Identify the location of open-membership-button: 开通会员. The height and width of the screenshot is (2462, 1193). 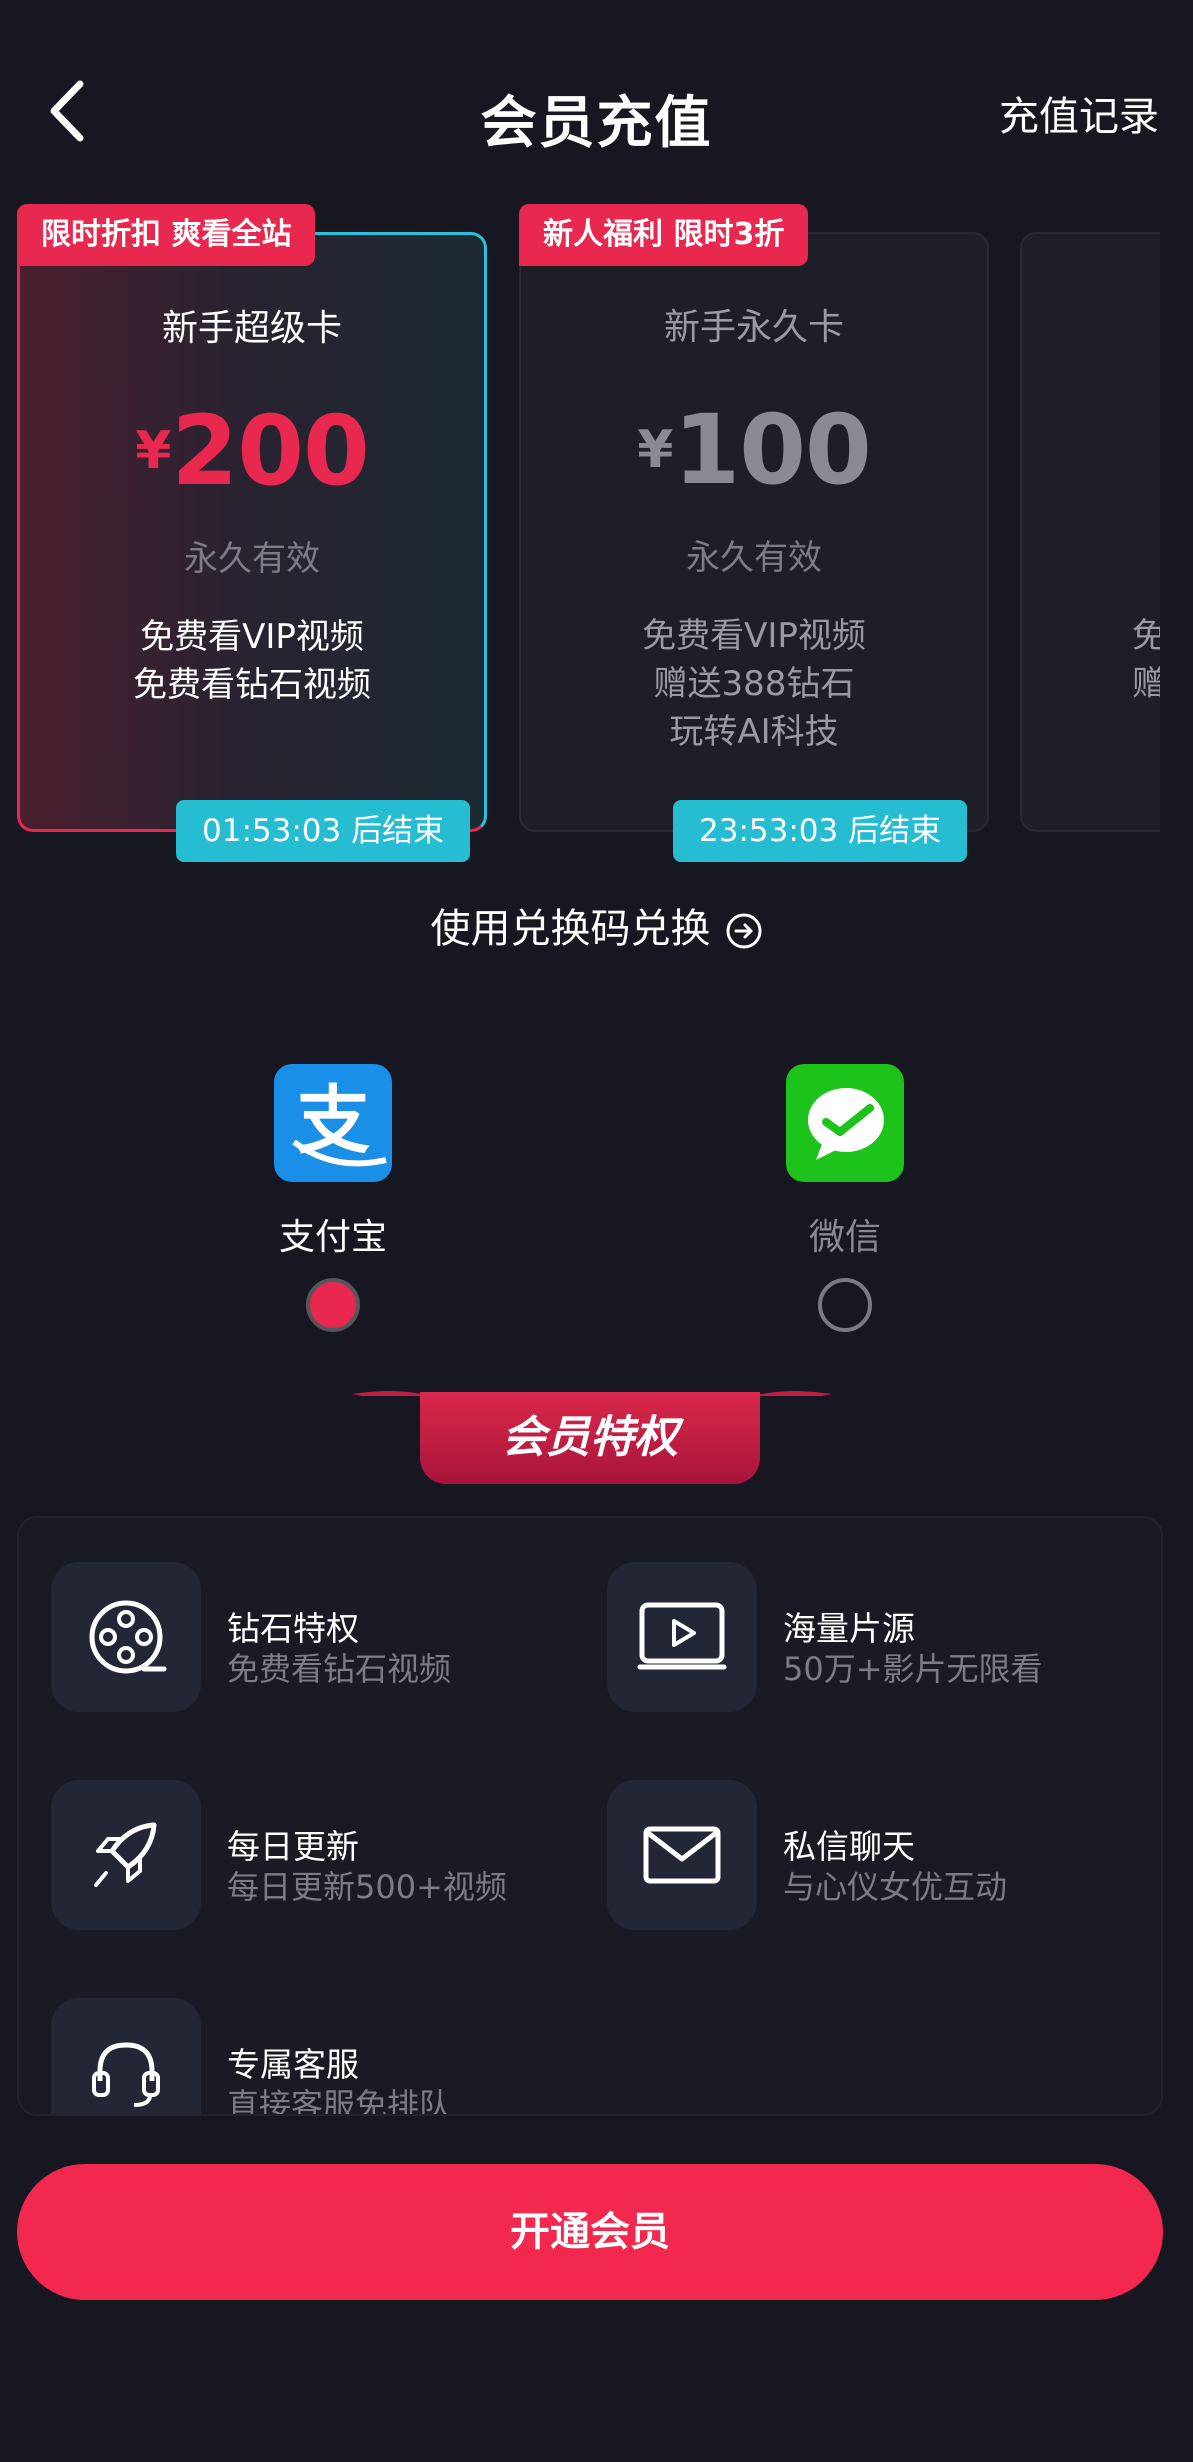
(590, 2232).